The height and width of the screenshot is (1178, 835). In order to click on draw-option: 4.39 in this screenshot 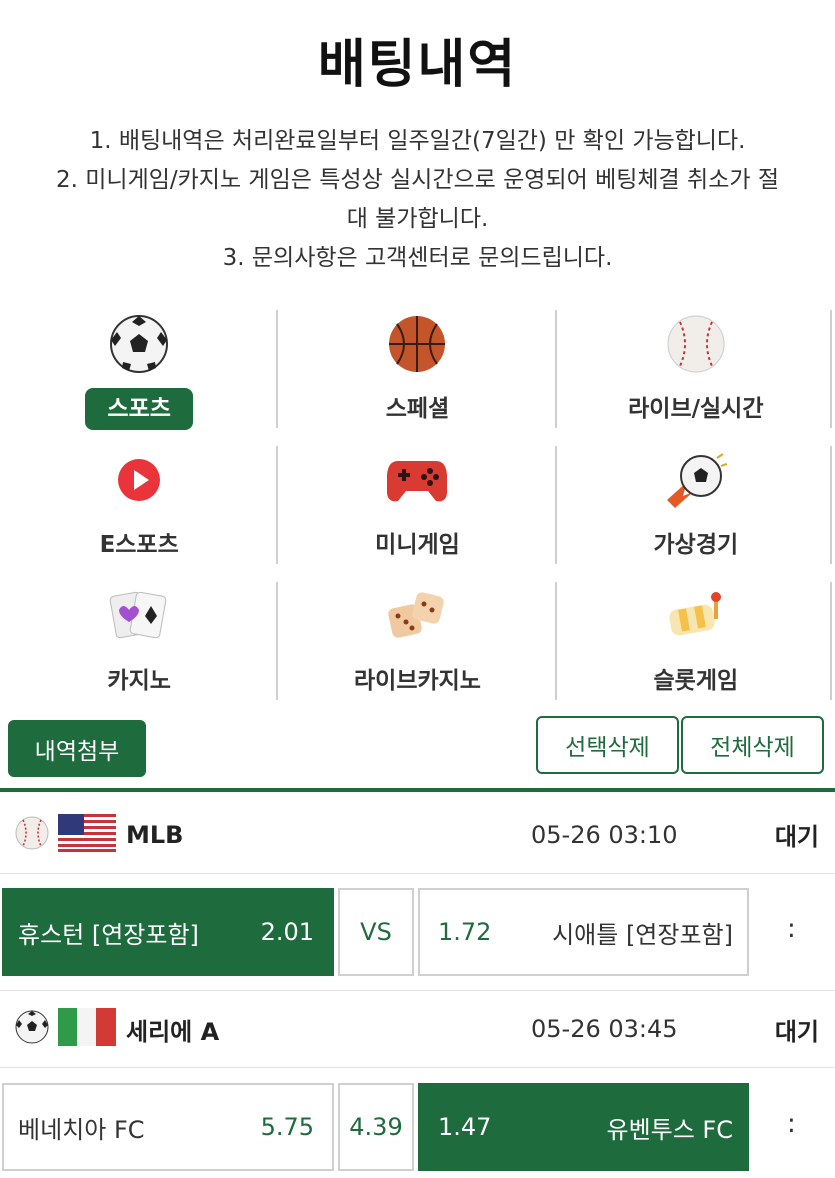, I will do `click(376, 1127)`.